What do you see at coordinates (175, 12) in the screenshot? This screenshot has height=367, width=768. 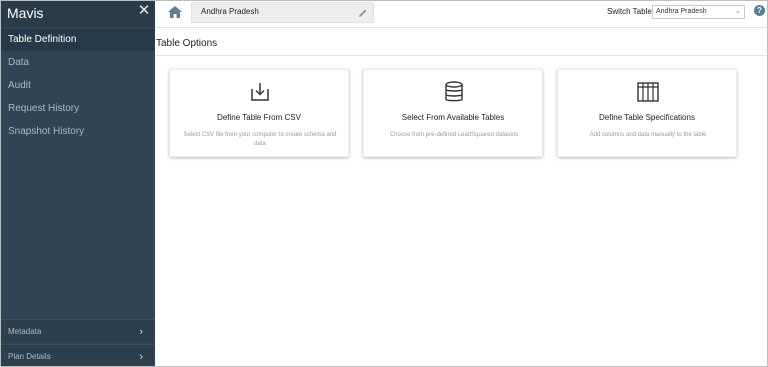 I see `home-icon` at bounding box center [175, 12].